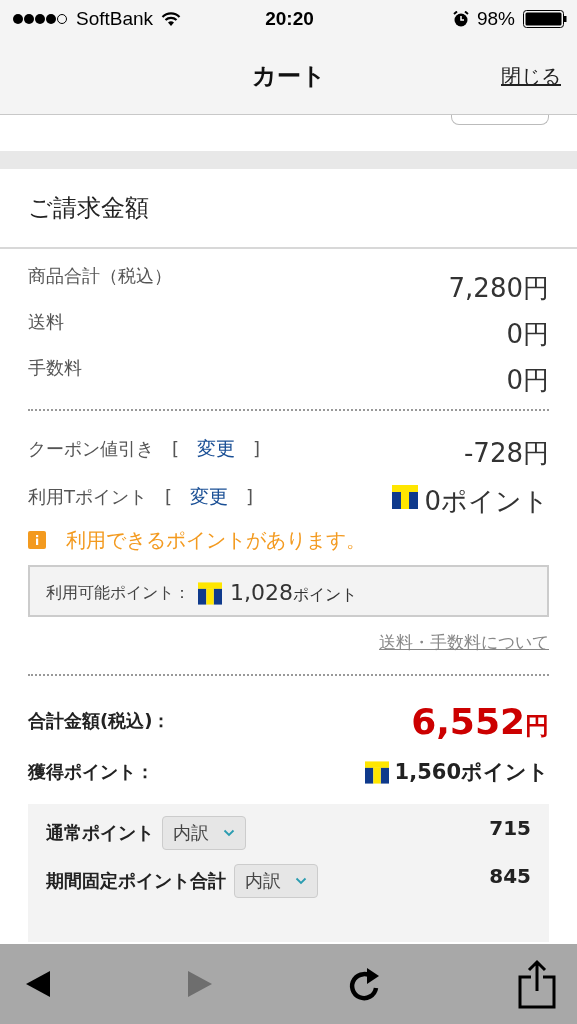  I want to click on total-amount: 6,552 円, so click(480, 721).